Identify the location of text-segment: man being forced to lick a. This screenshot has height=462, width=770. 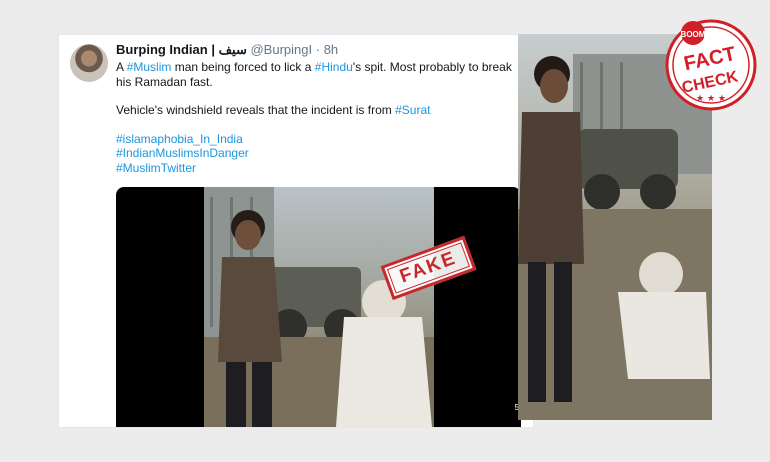
(243, 67).